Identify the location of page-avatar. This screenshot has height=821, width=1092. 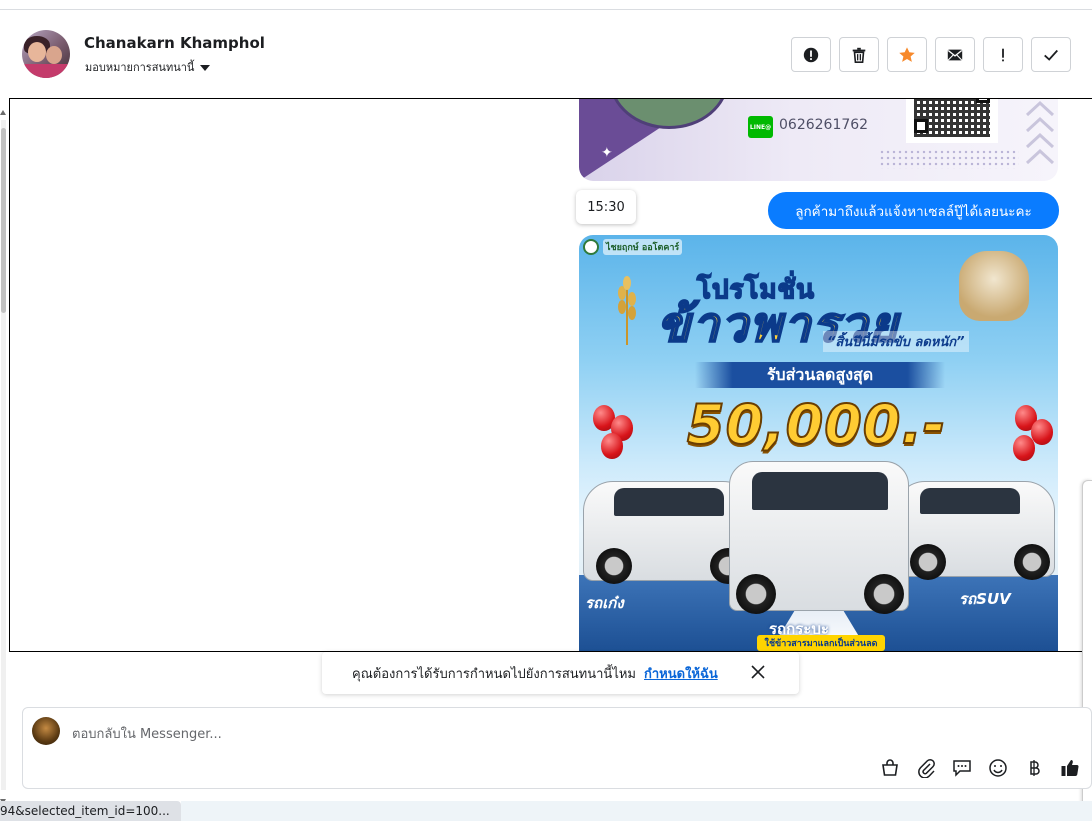
(46, 731).